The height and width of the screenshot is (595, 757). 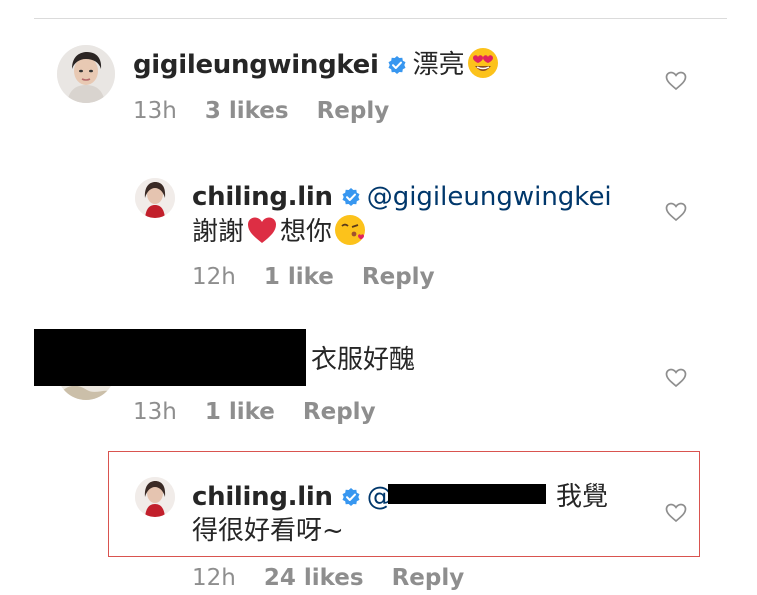 I want to click on reply-meta: 12h 24 likes Reply, so click(x=342, y=578).